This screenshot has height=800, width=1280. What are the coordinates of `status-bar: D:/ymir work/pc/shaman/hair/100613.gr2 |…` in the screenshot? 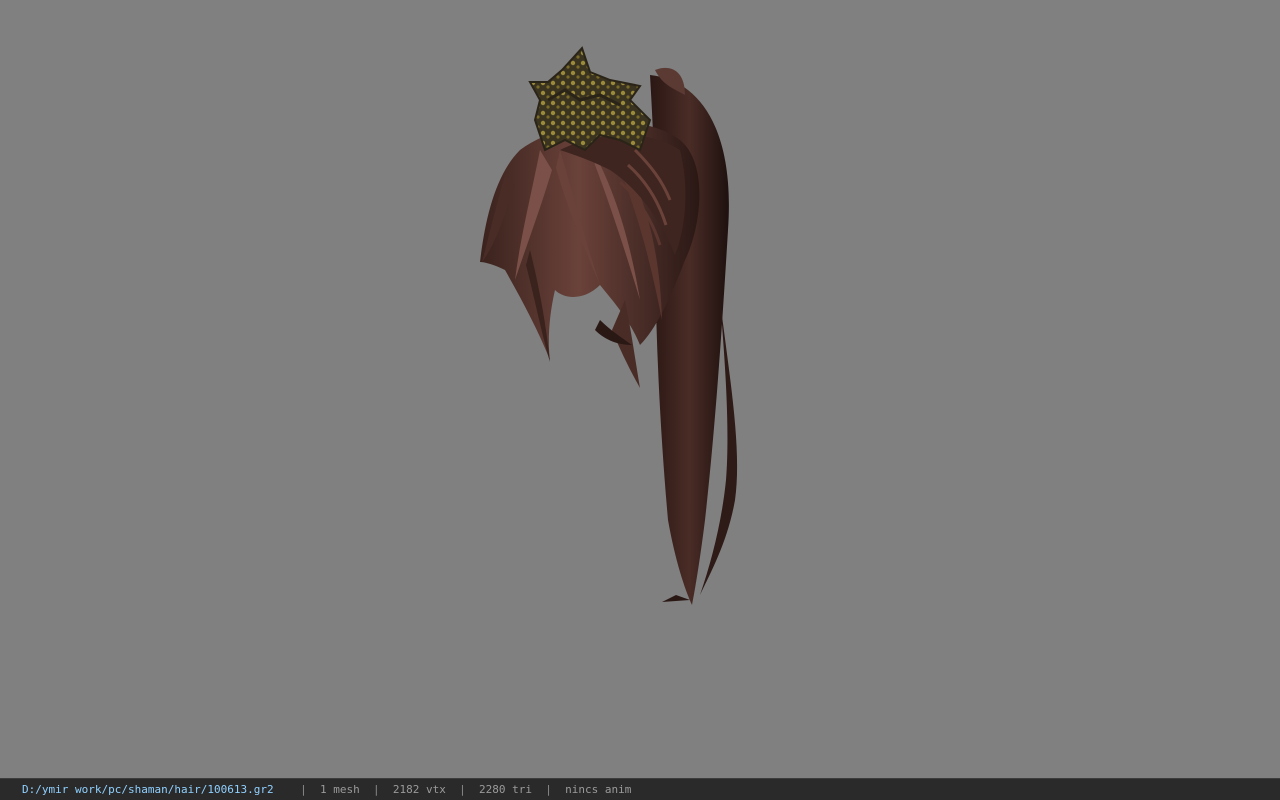 It's located at (640, 789).